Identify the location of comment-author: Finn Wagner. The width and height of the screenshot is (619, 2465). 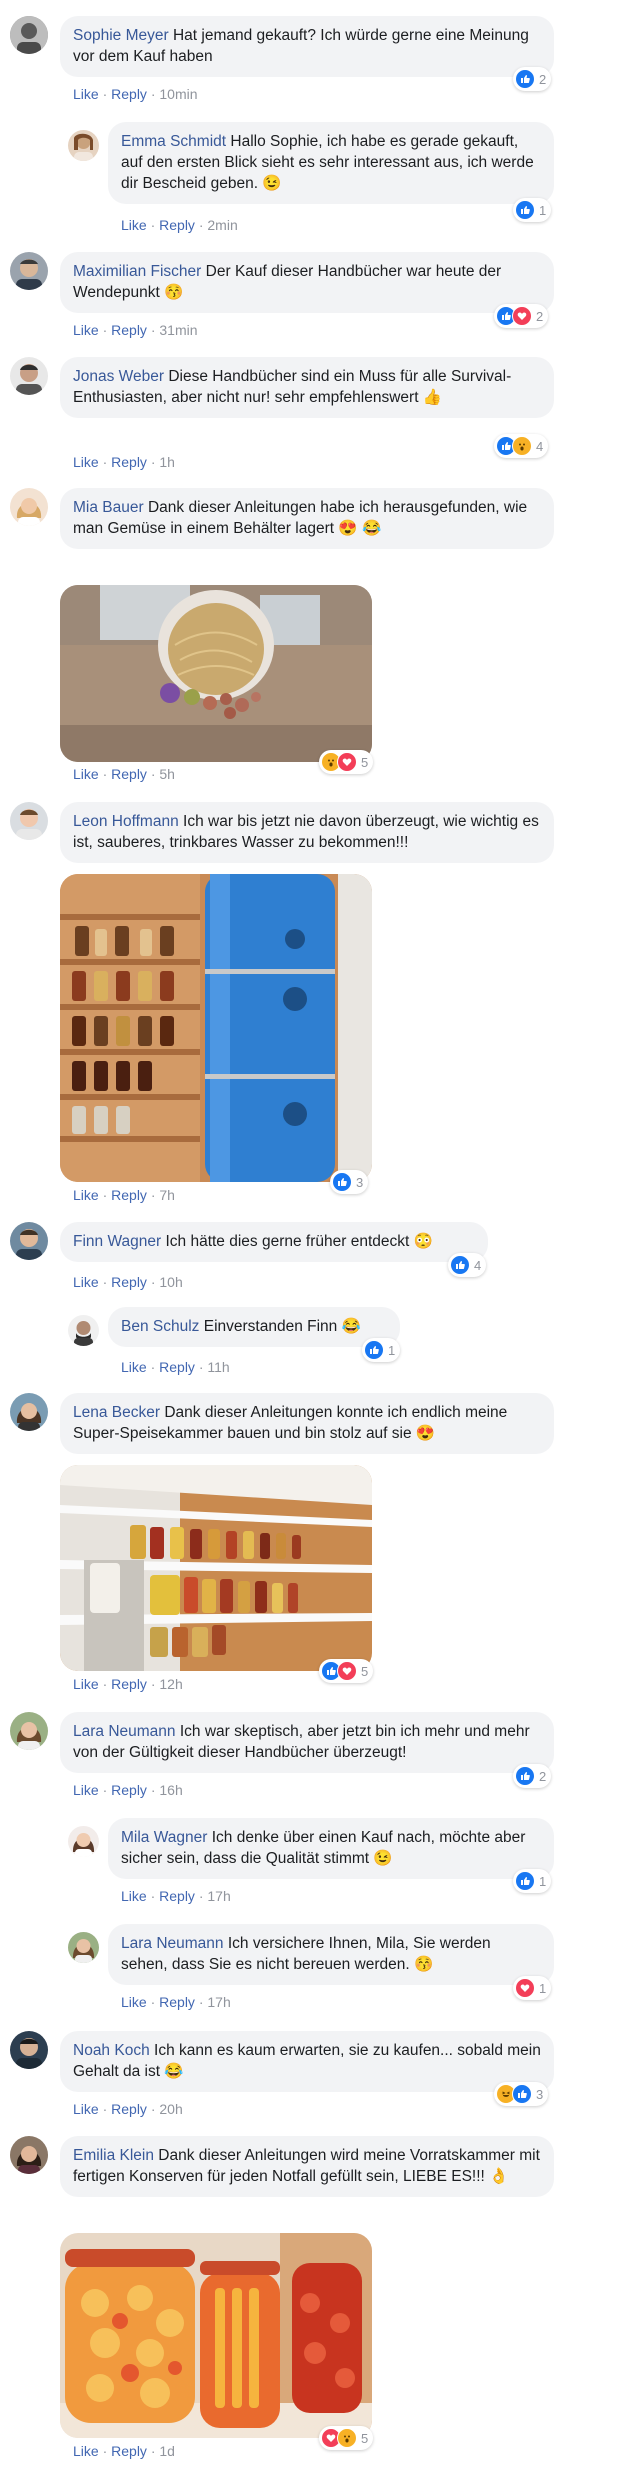
(117, 1241).